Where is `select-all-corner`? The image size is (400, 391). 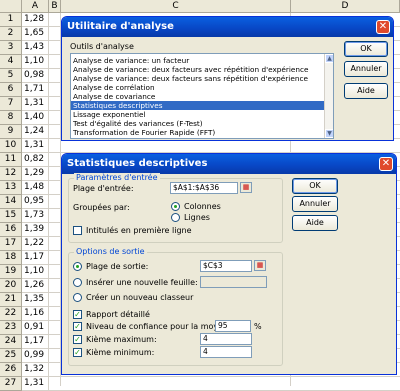
select-all-corner is located at coordinates (11, 6).